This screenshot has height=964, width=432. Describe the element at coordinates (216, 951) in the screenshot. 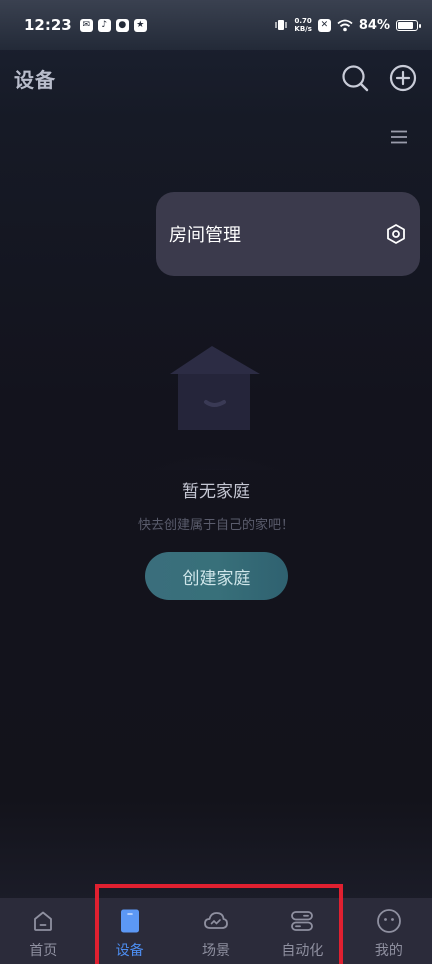

I see `tab-scenes-label: 场景` at that location.